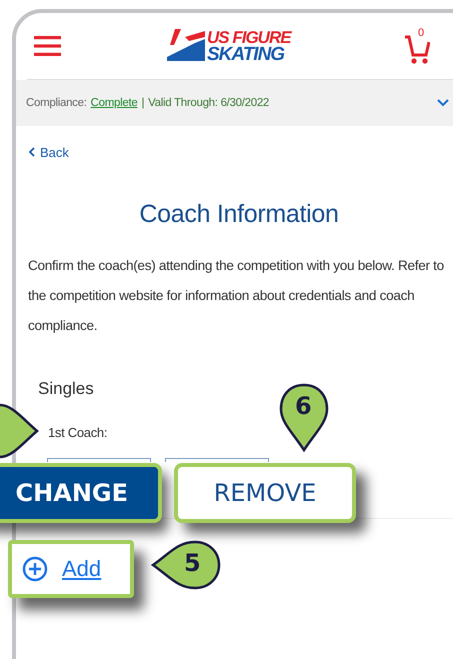  Describe the element at coordinates (56, 103) in the screenshot. I see `compliance-label: Compliance:` at that location.